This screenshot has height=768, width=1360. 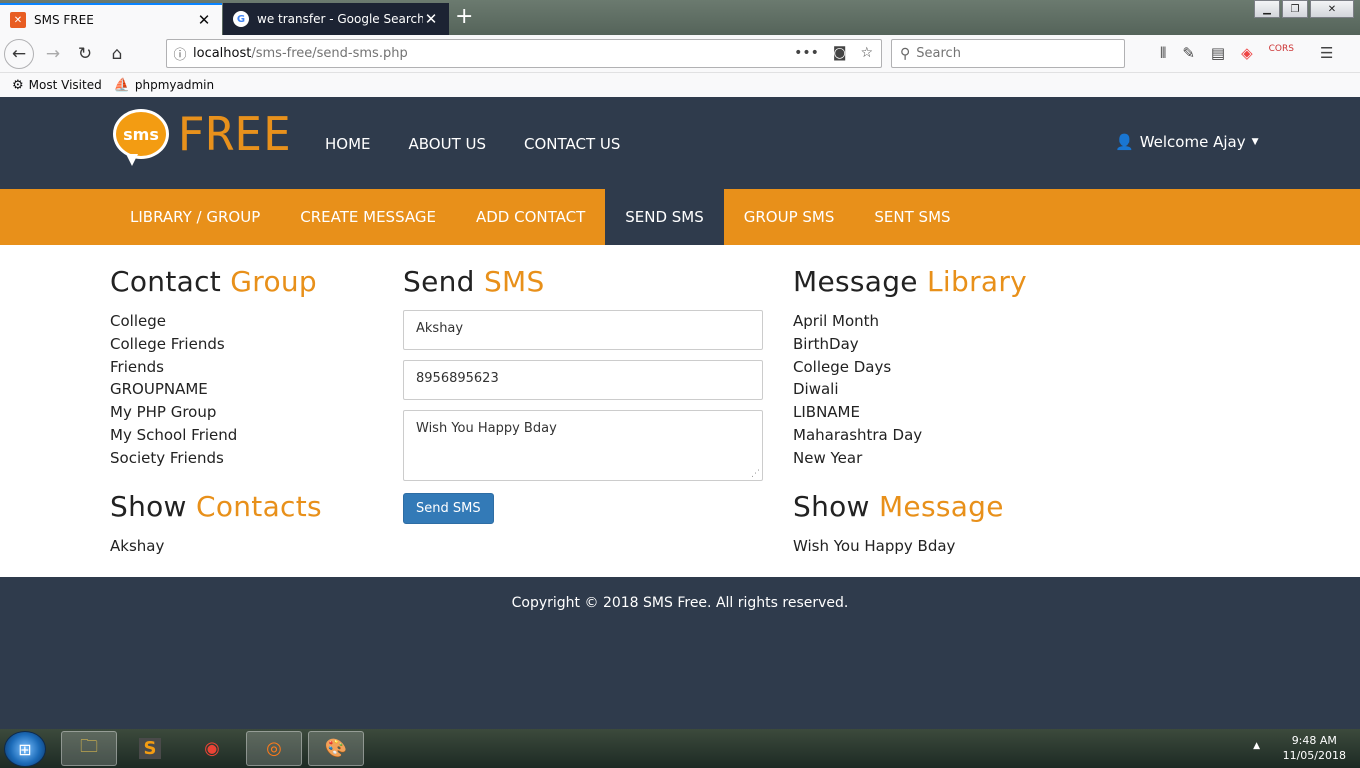 I want to click on list-item: College, so click(x=216, y=321).